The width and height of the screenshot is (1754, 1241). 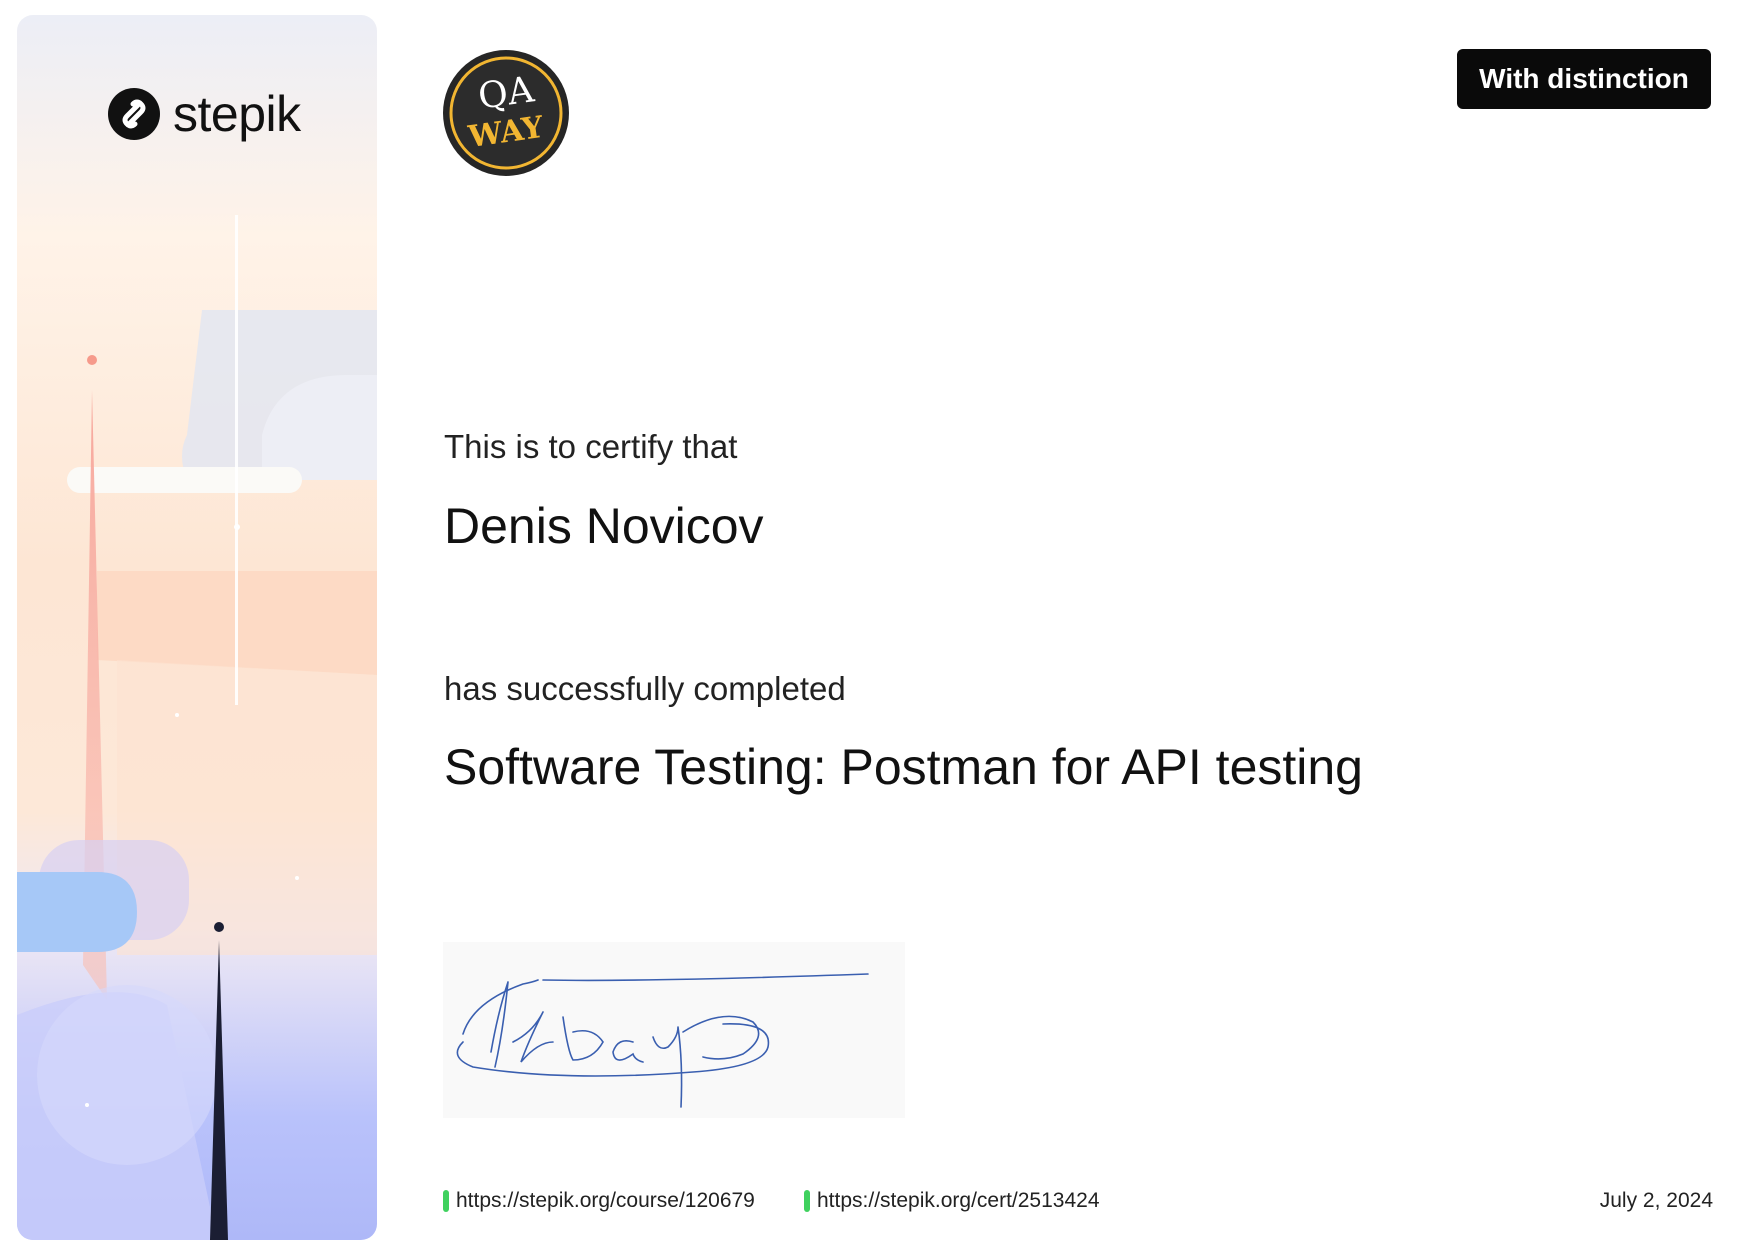 I want to click on signature-area, so click(x=674, y=1030).